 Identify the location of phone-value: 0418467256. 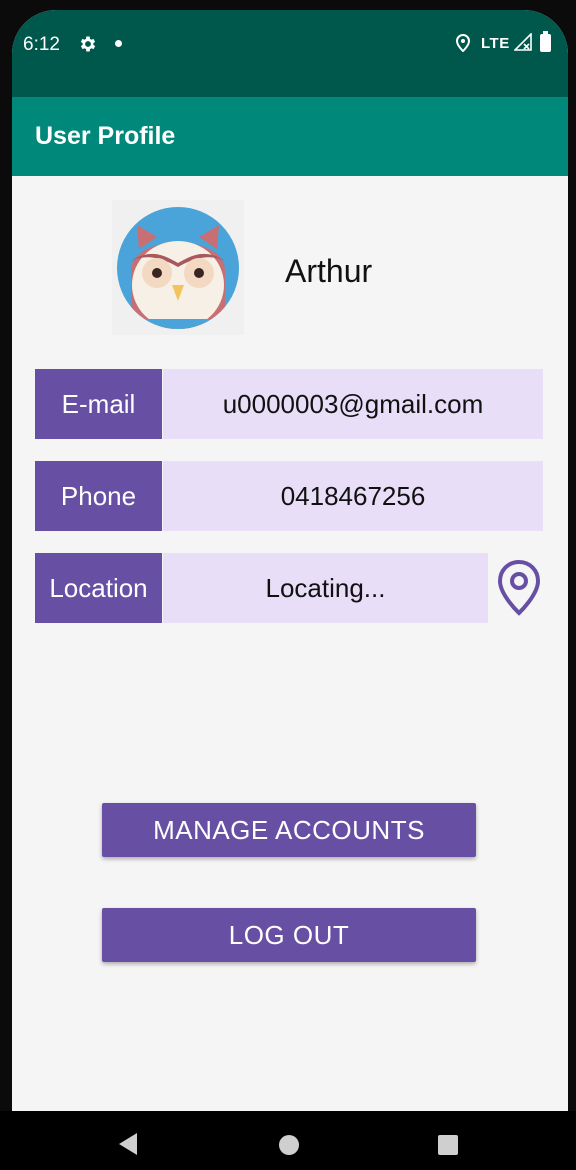
(353, 496).